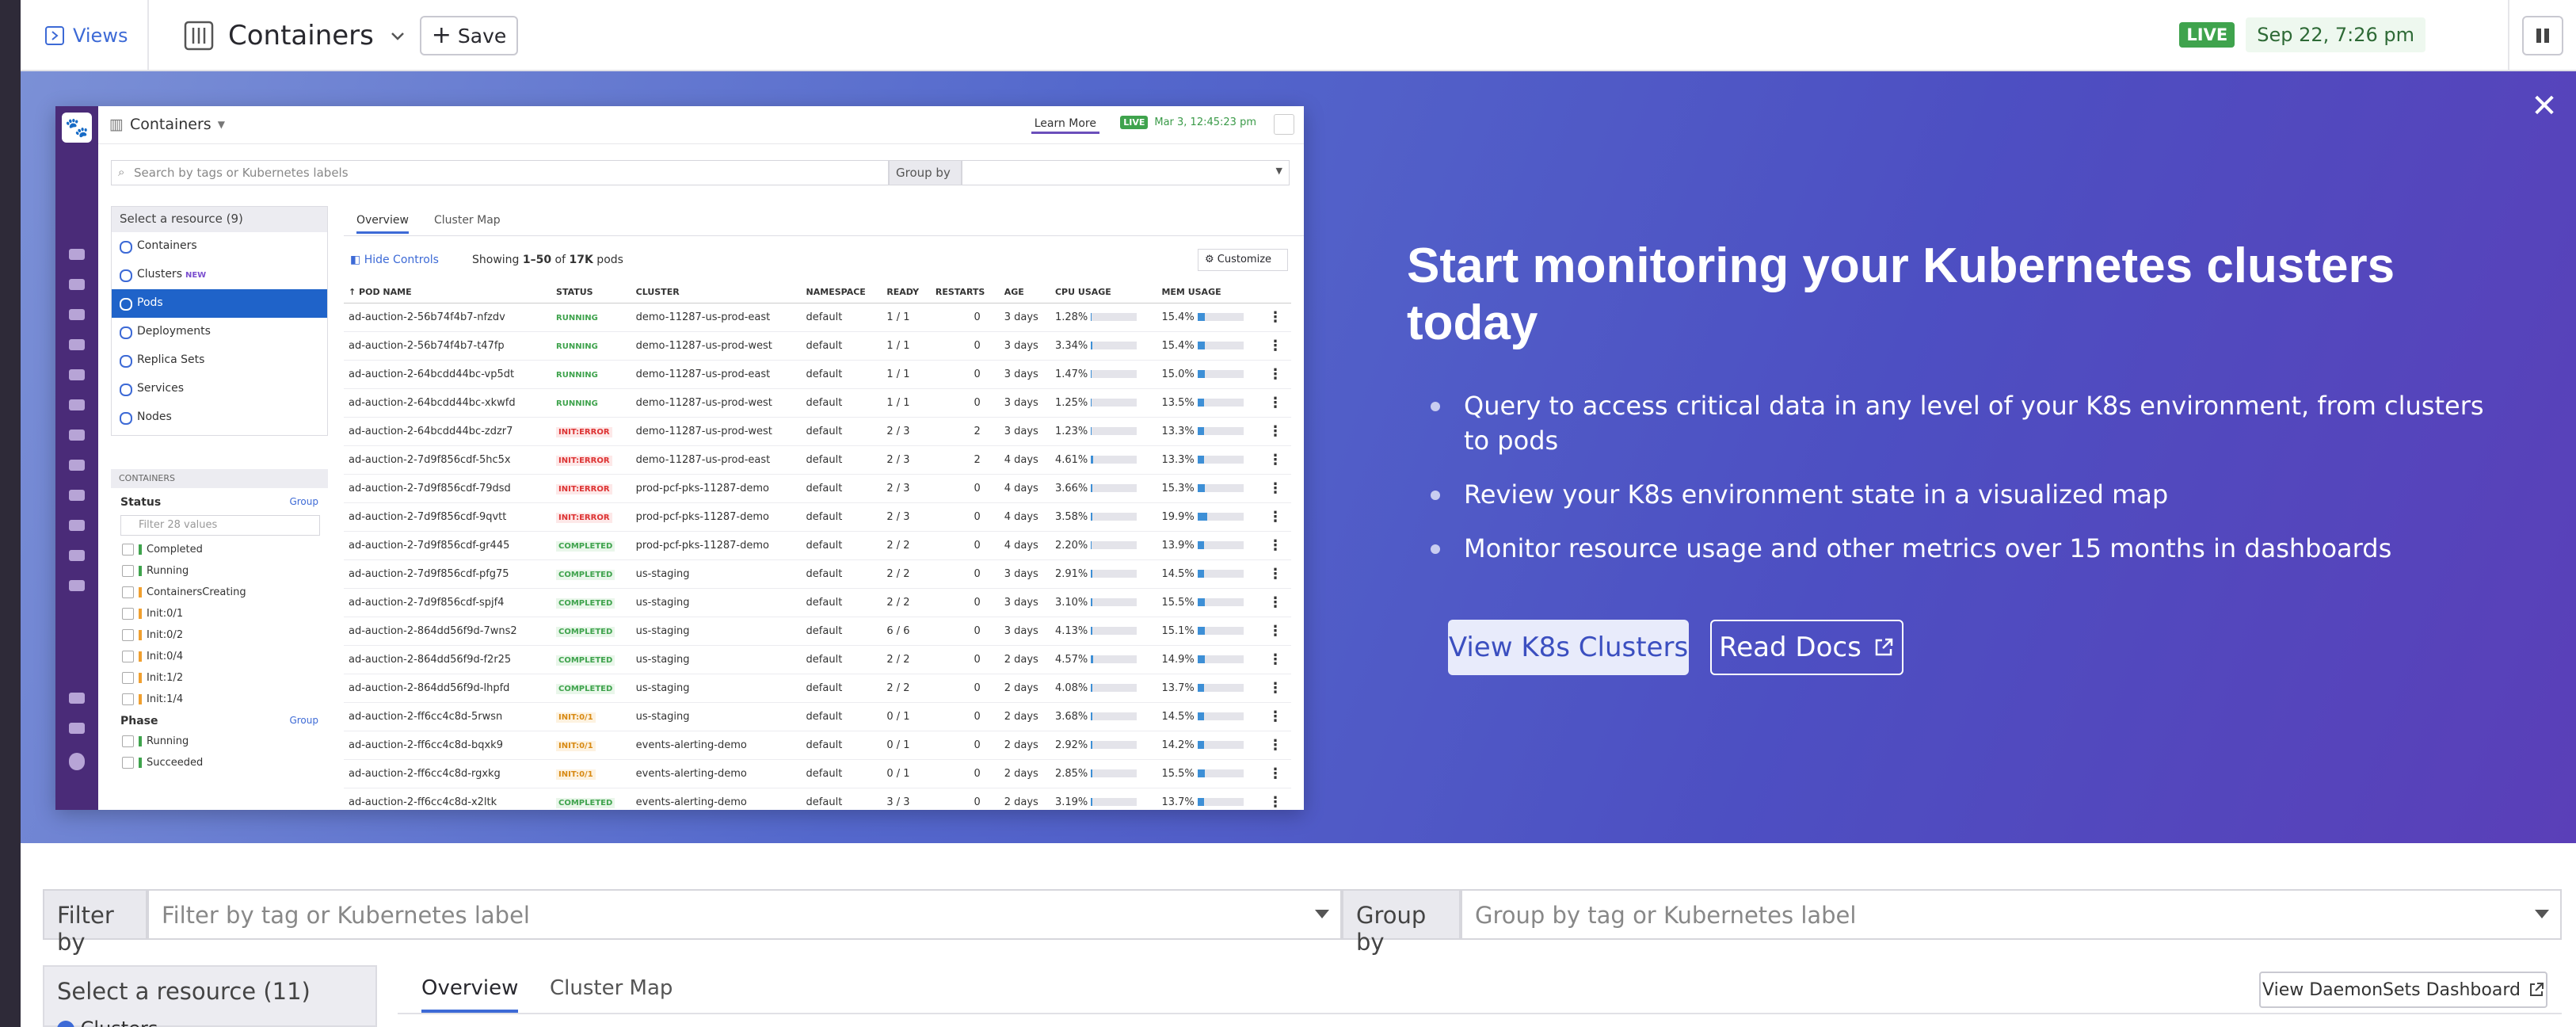 Image resolution: width=2576 pixels, height=1027 pixels. Describe the element at coordinates (585, 546) in the screenshot. I see `status-badge: COMPLETED` at that location.